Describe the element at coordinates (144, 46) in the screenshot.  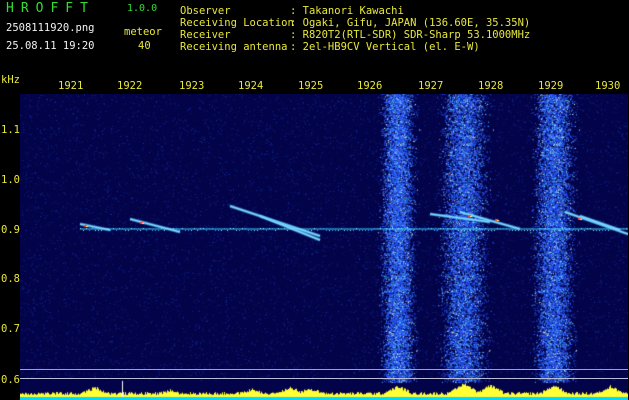
I see `meteor-count: 40` at that location.